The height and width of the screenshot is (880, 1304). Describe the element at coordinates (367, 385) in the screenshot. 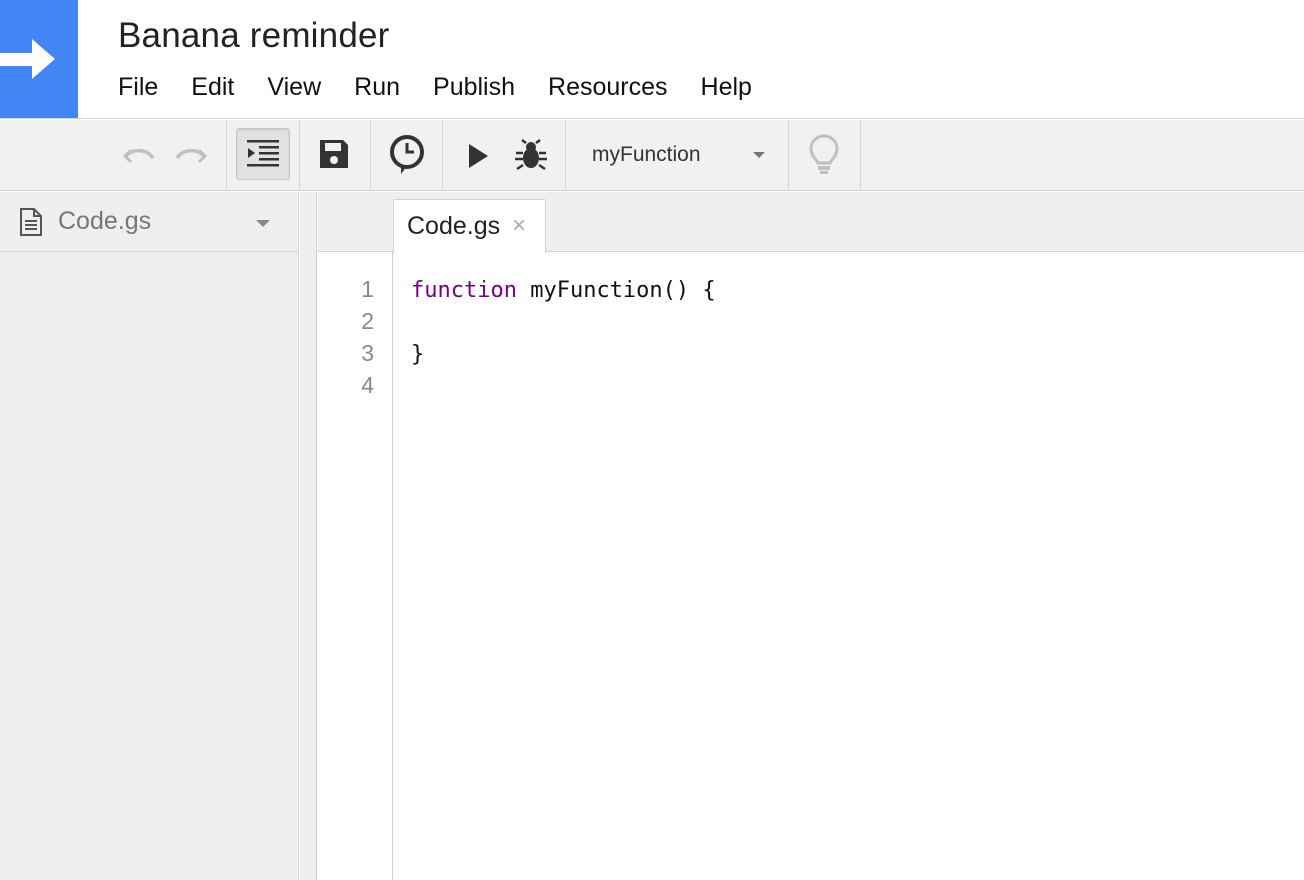

I see `line-number: 4` at that location.